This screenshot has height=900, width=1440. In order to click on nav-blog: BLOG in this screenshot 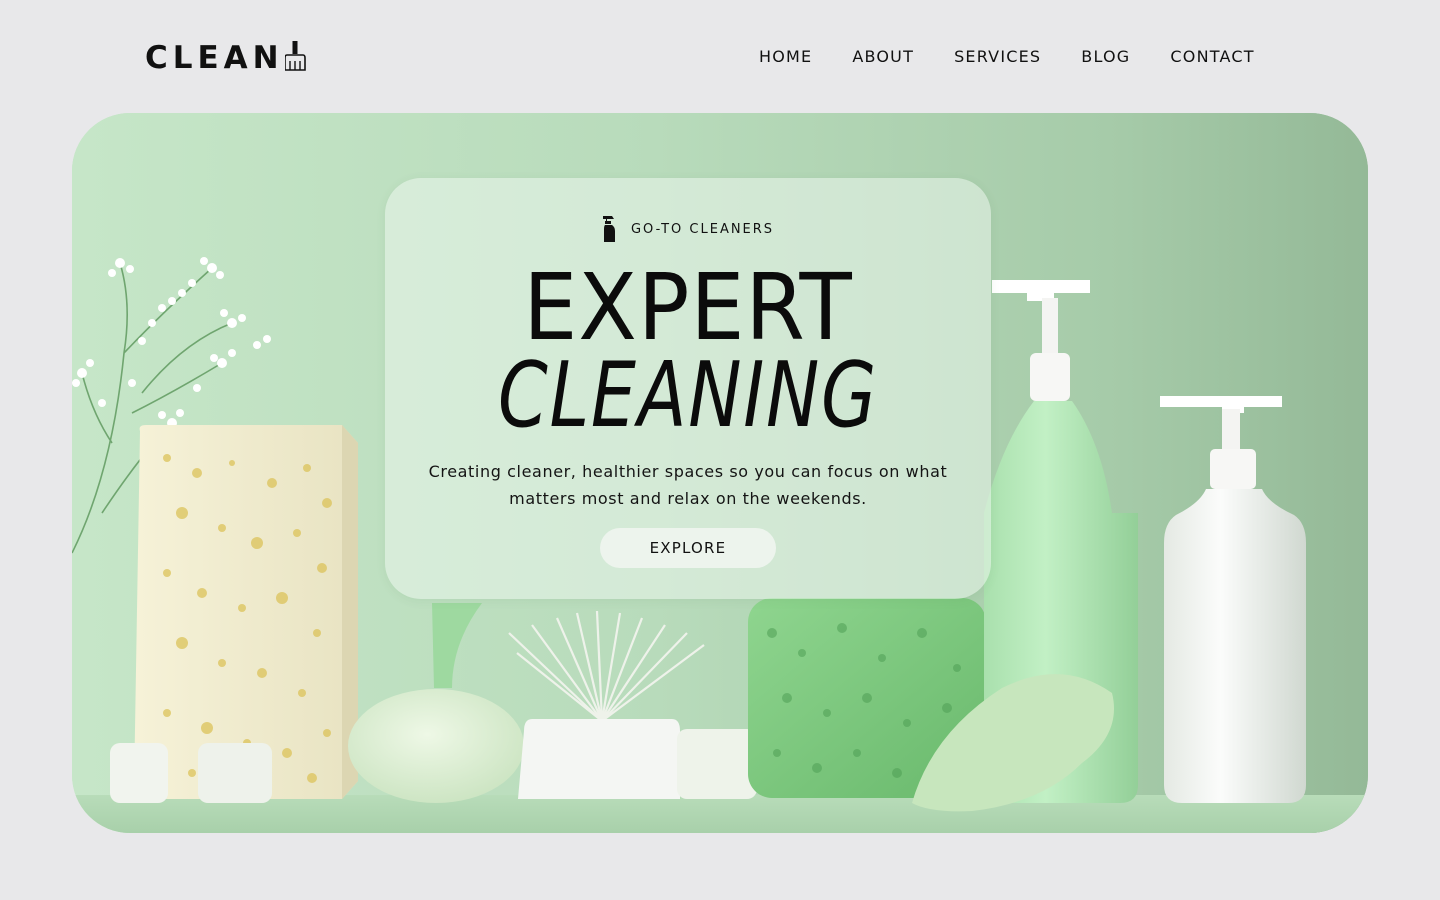, I will do `click(1105, 57)`.